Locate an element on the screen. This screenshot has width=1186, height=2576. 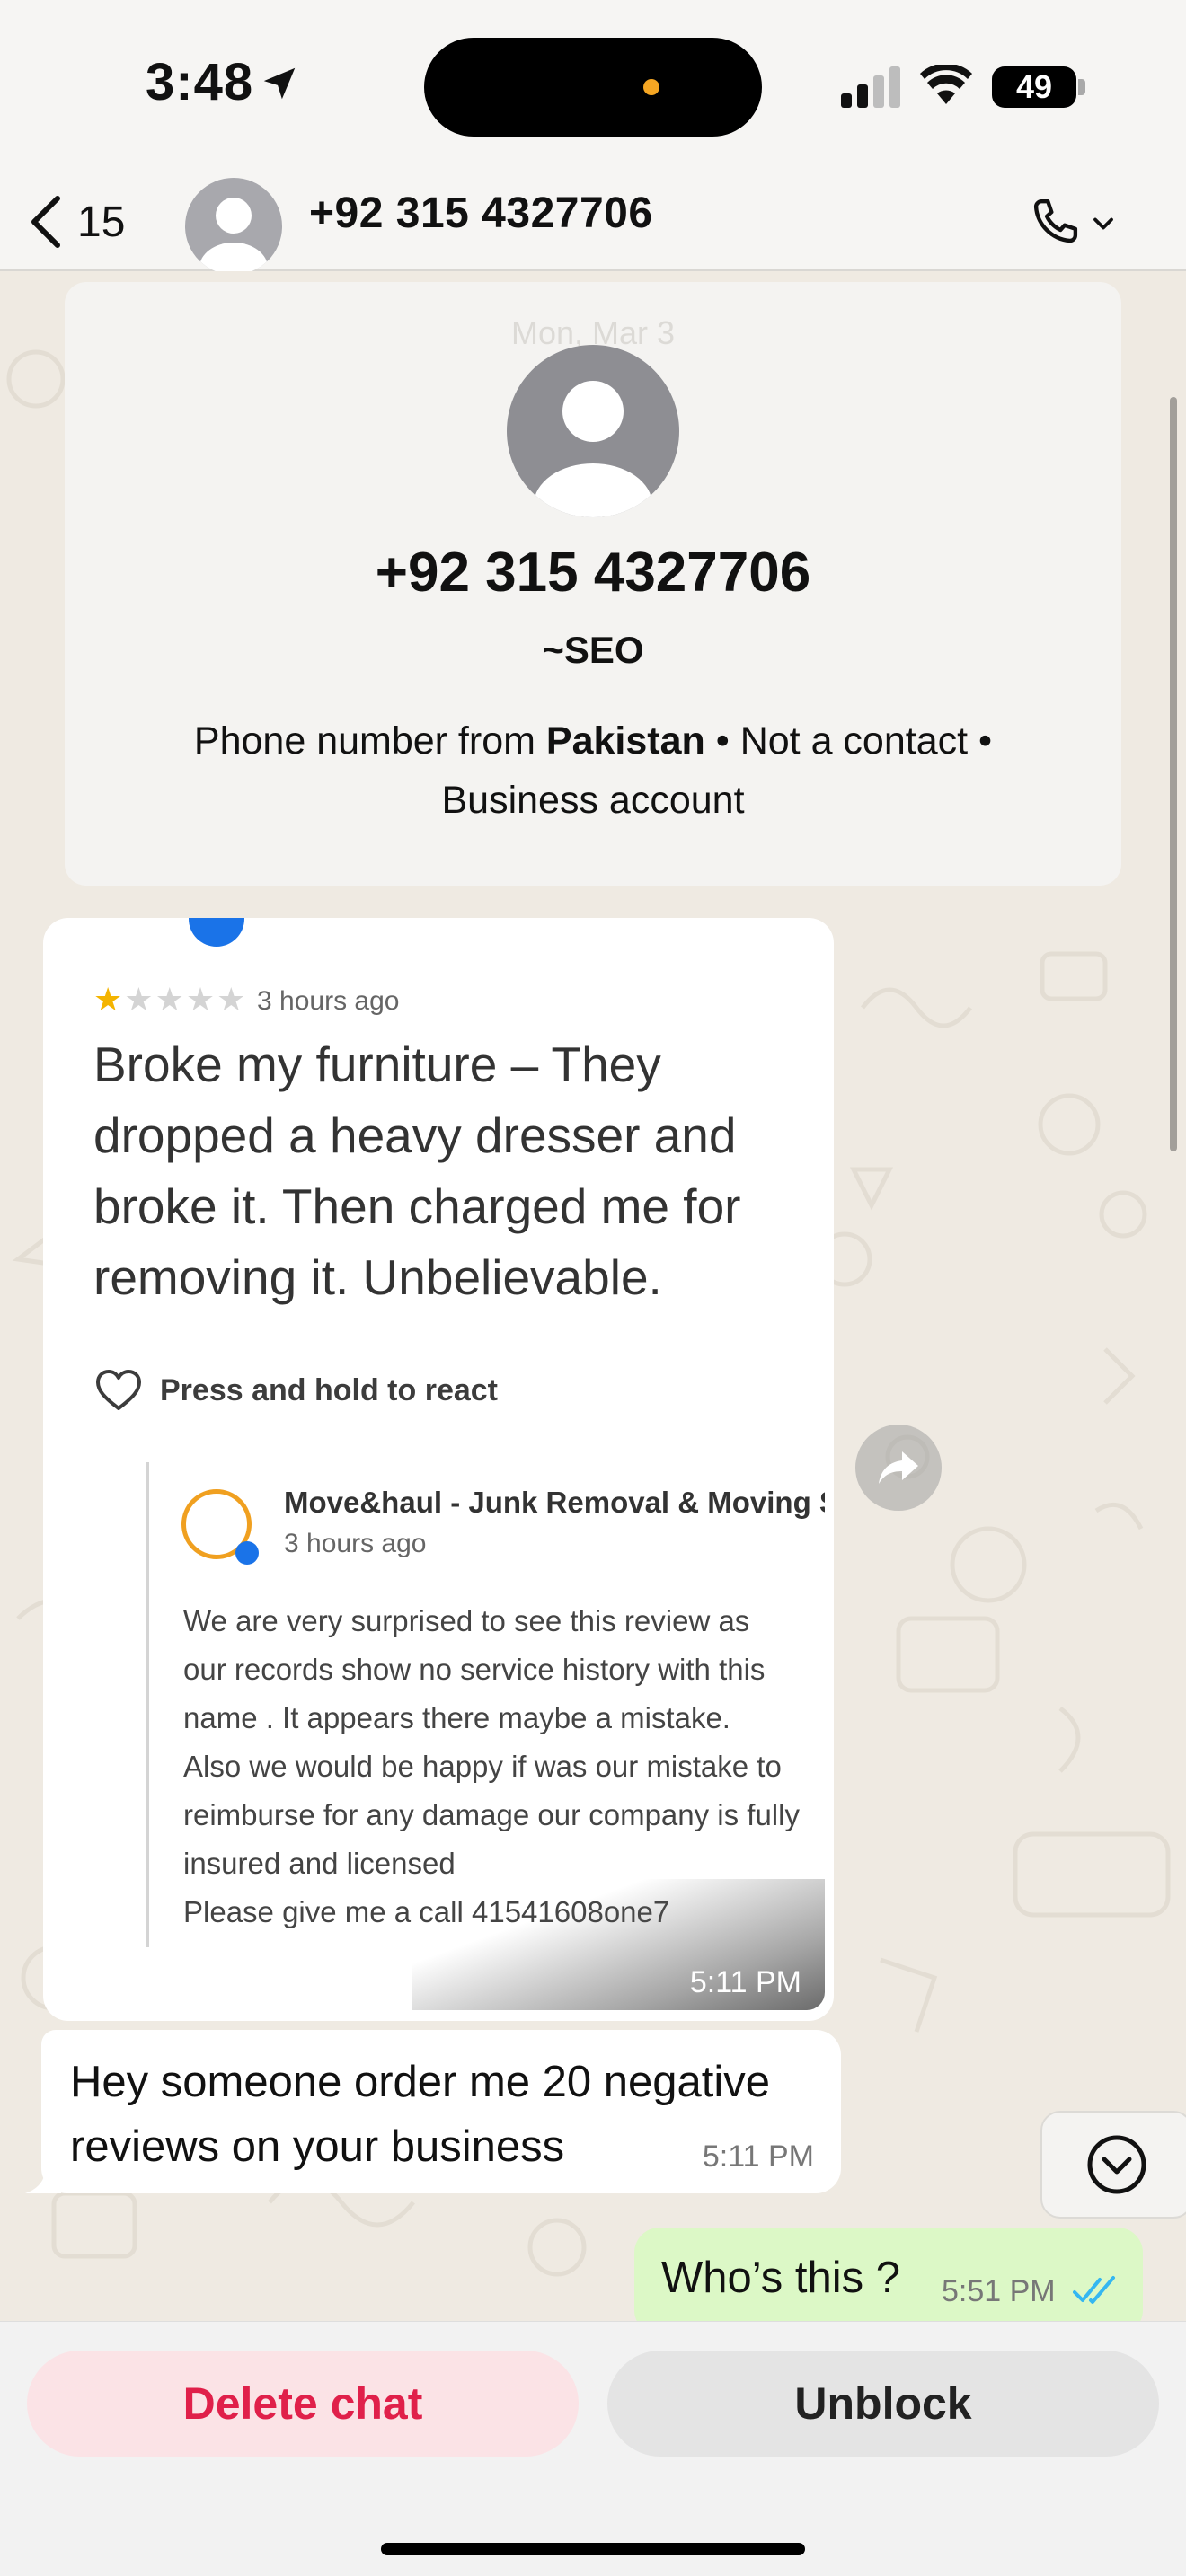
dynamic-island is located at coordinates (593, 87).